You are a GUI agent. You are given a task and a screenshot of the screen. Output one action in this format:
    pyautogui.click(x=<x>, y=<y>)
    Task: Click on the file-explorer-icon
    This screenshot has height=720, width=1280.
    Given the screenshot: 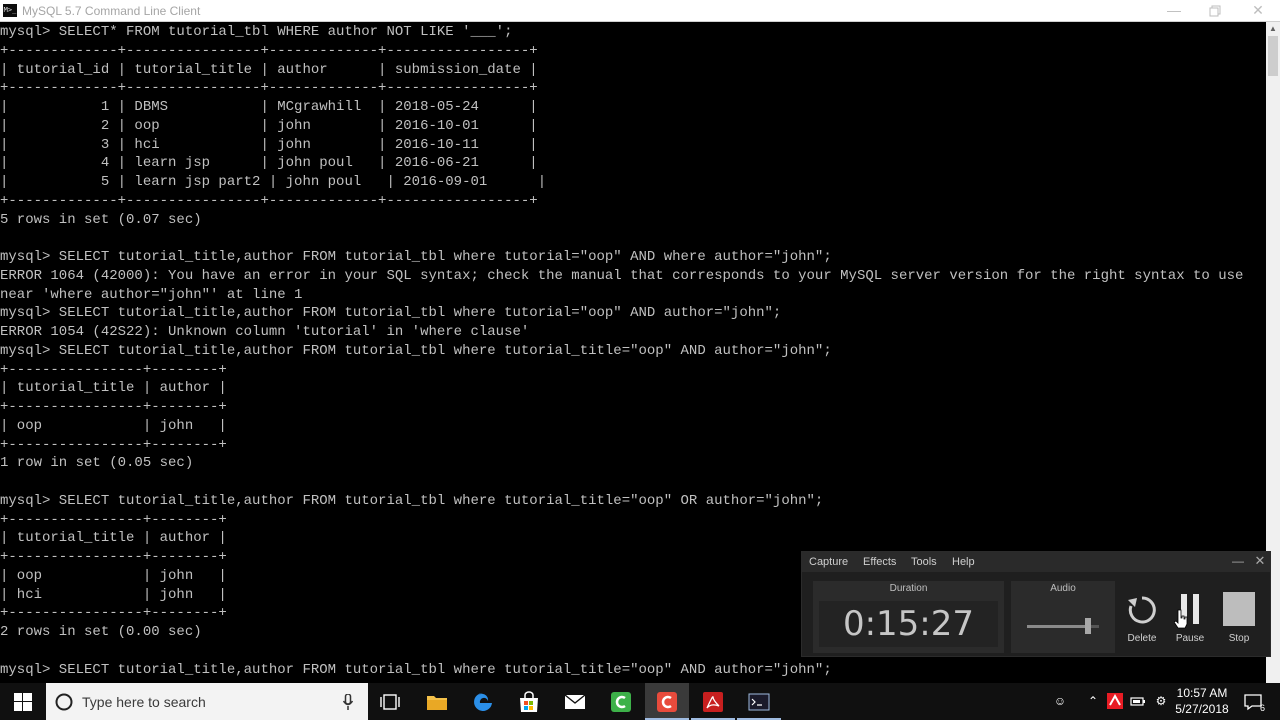 What is the action you would take?
    pyautogui.click(x=437, y=703)
    